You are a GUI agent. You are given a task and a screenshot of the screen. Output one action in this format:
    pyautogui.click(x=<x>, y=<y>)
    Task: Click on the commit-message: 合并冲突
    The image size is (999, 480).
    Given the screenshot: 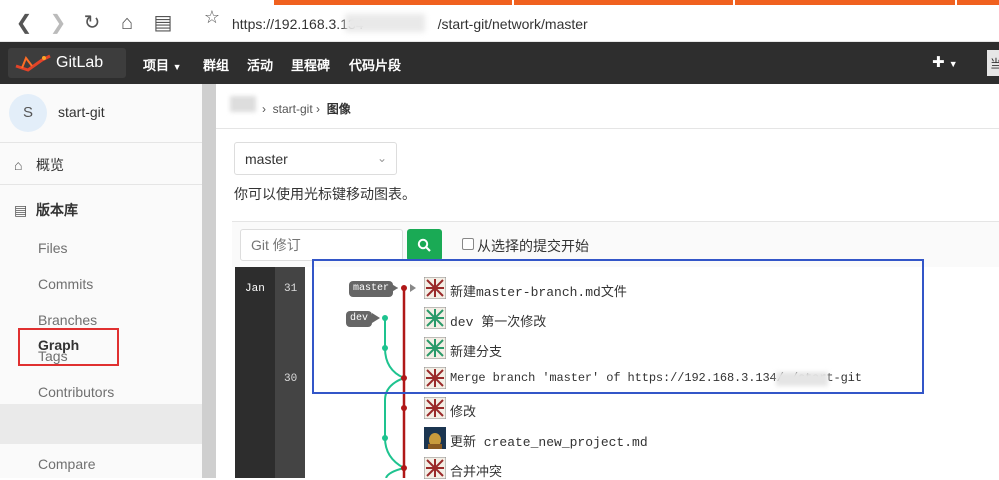 What is the action you would take?
    pyautogui.click(x=476, y=470)
    